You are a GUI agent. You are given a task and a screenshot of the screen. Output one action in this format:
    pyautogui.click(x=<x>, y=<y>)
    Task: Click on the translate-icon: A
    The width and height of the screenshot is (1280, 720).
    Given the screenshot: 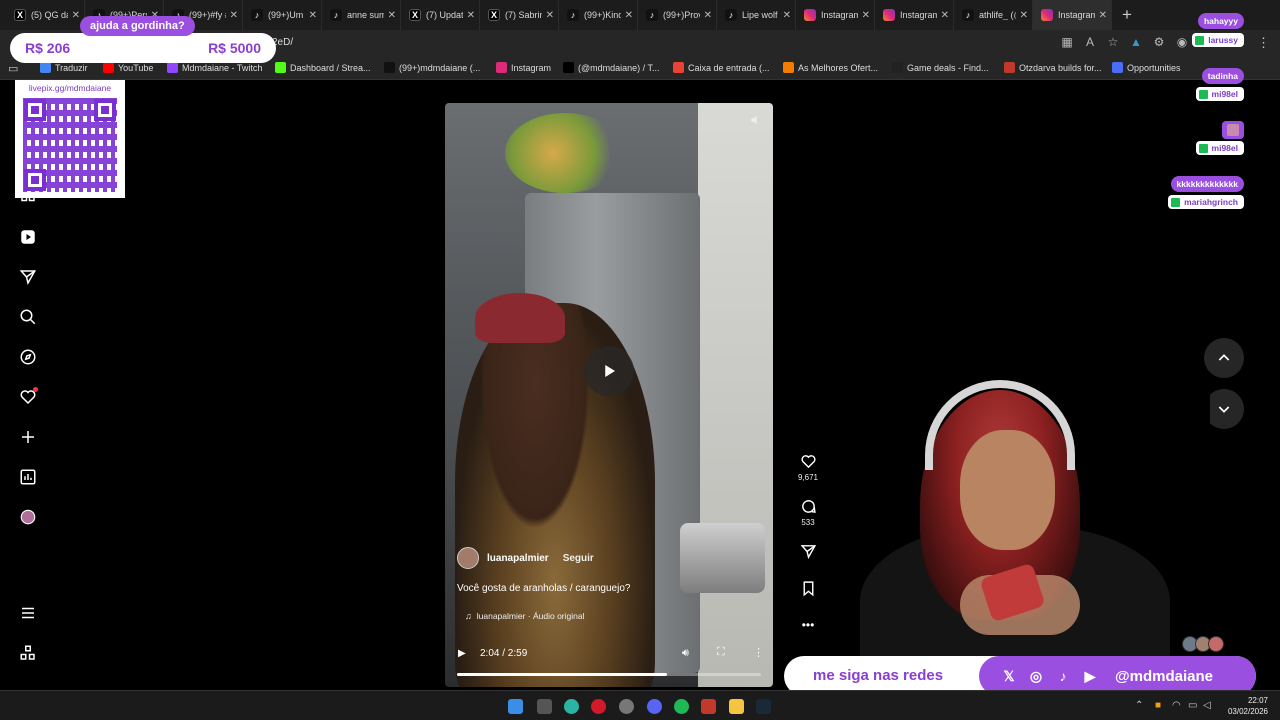 What is the action you would take?
    pyautogui.click(x=1090, y=42)
    